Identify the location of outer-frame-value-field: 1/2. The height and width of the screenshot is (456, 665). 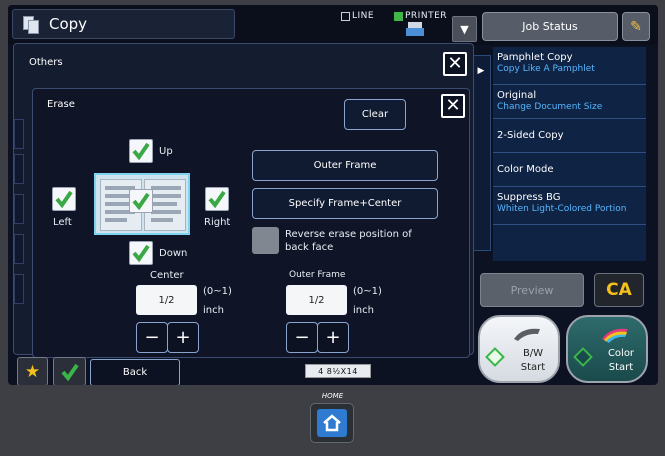
(316, 300).